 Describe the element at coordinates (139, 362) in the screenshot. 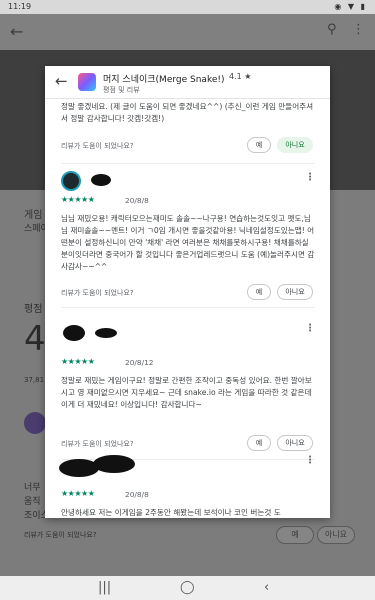

I see `review-date: 20/8/12` at that location.